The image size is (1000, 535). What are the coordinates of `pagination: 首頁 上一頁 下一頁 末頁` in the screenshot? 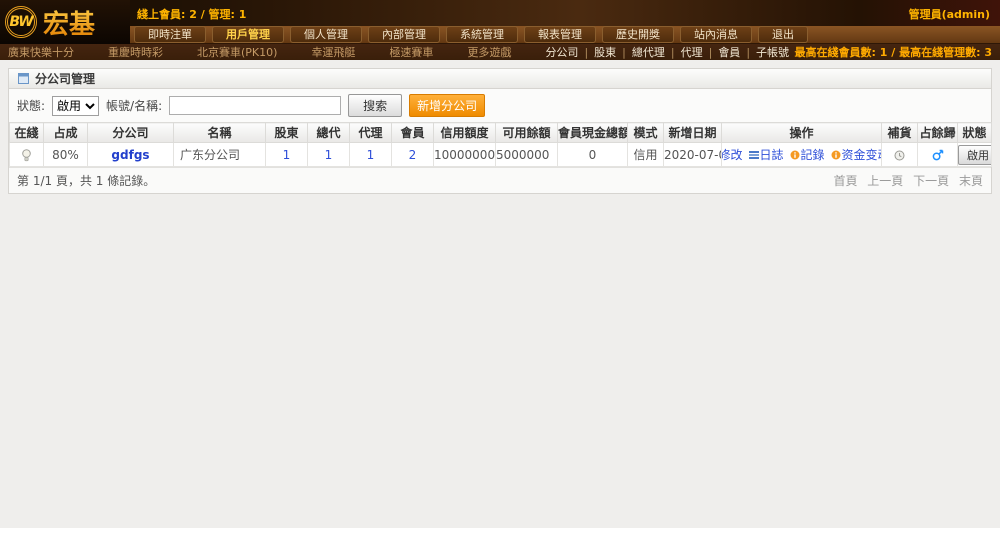 It's located at (905, 180).